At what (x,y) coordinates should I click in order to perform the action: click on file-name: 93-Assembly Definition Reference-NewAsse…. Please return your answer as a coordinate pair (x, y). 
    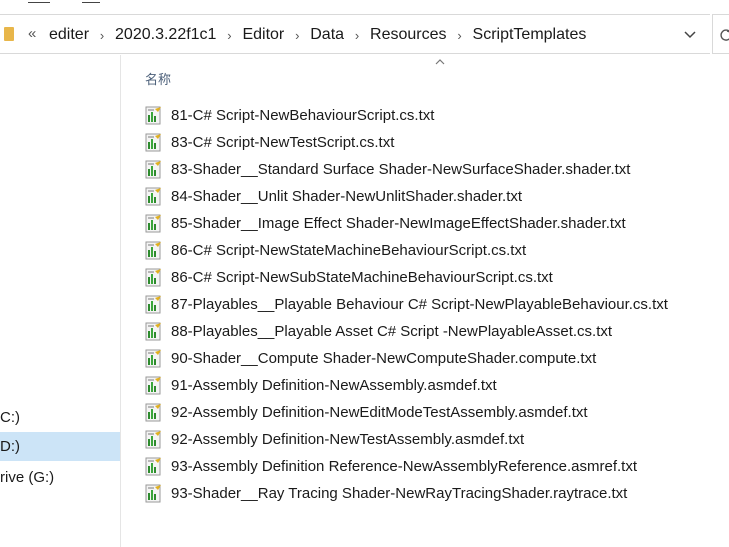
    Looking at the image, I should click on (404, 466).